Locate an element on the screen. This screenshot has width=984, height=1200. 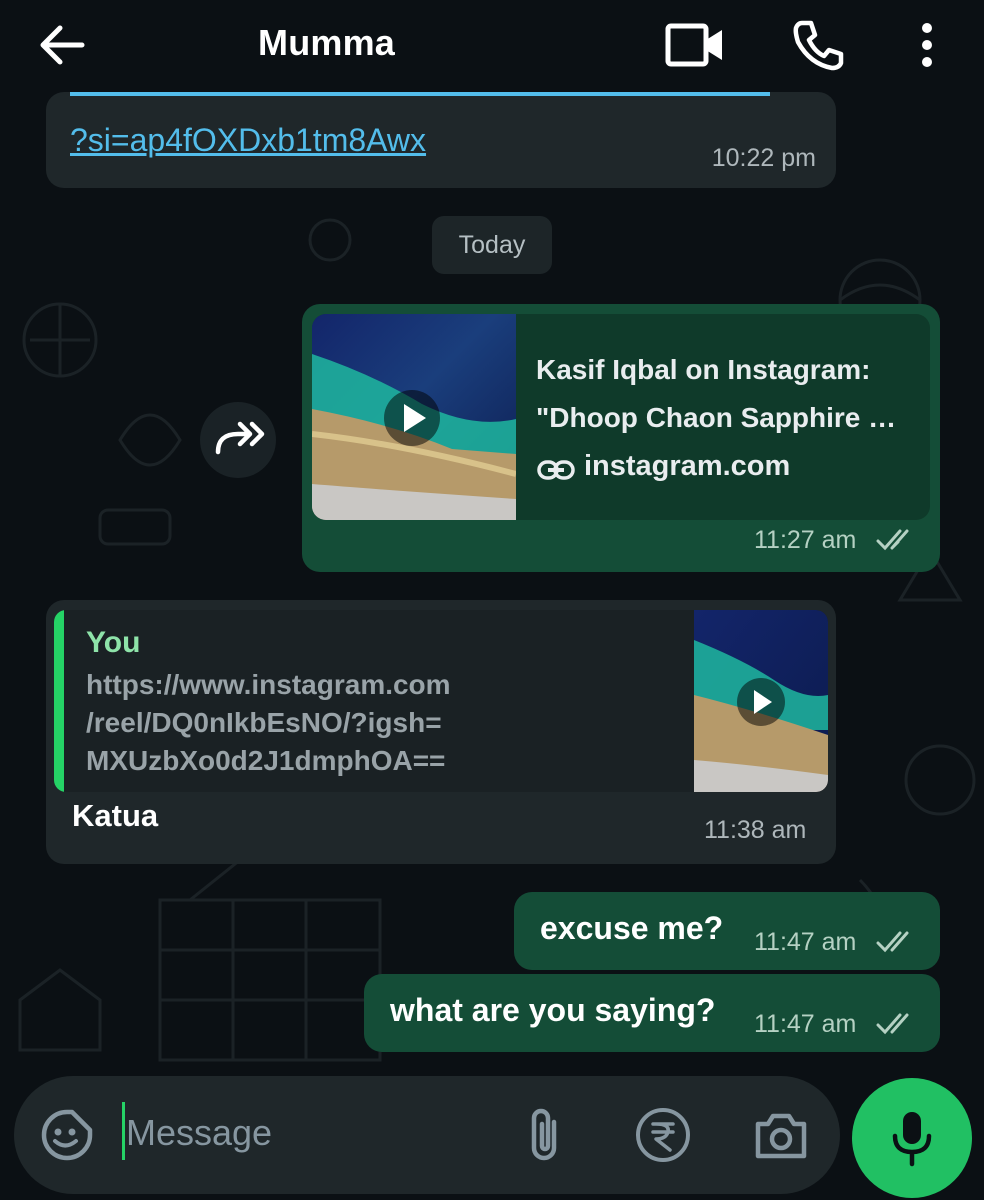
forward-icon is located at coordinates (240, 438).